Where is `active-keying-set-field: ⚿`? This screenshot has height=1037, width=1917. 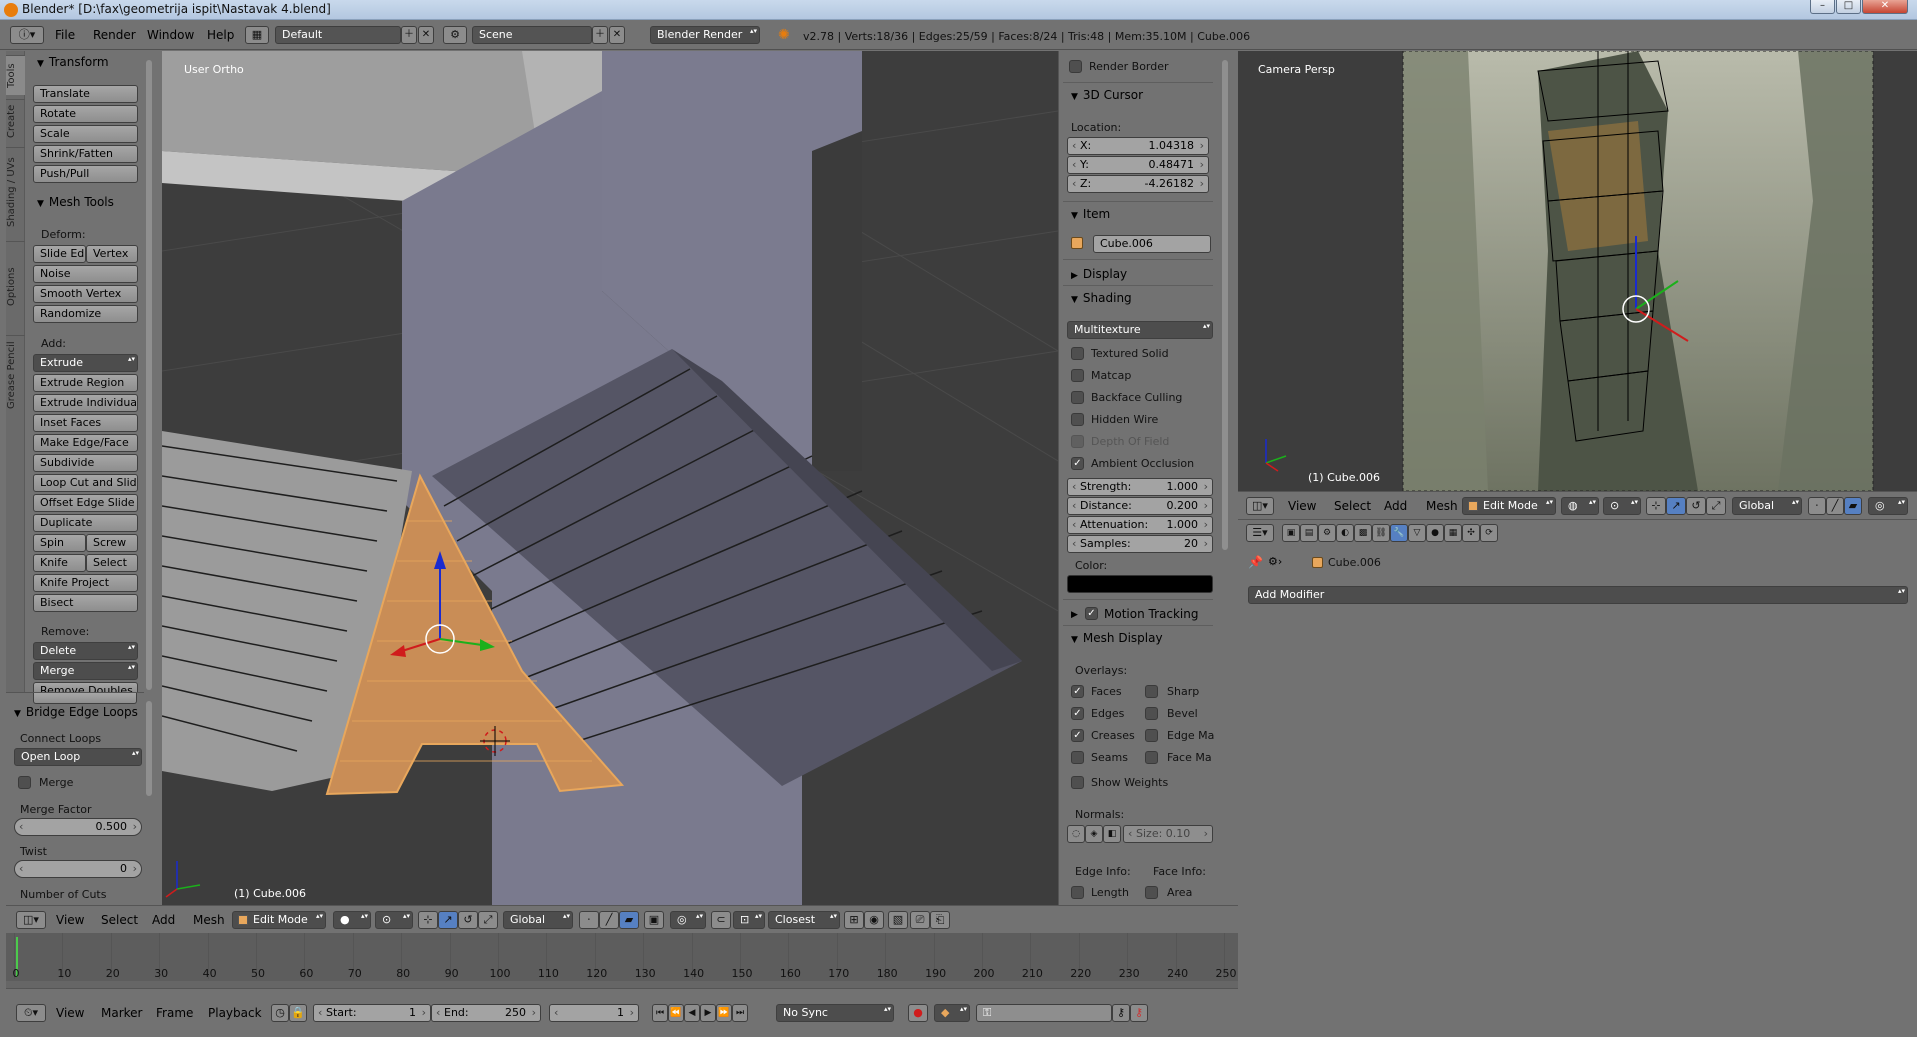 active-keying-set-field: ⚿ is located at coordinates (1044, 1013).